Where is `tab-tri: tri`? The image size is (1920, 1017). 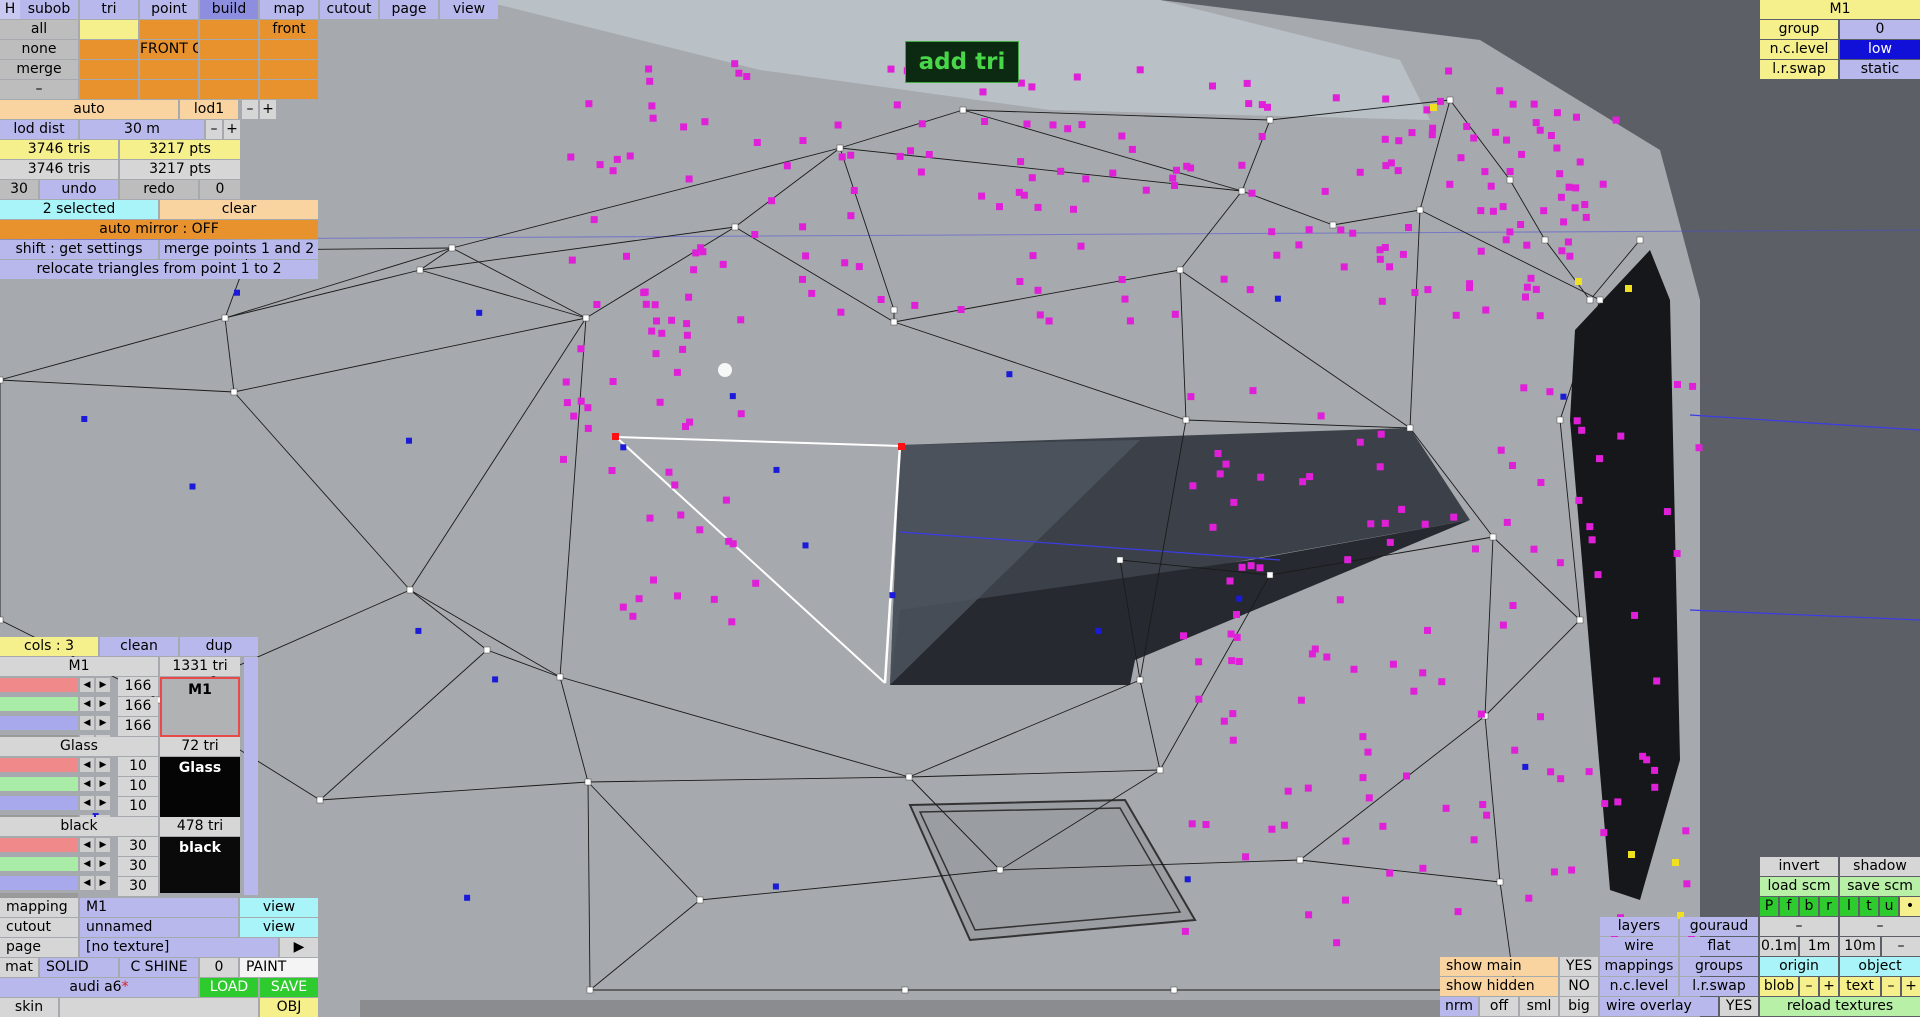 tab-tri: tri is located at coordinates (109, 9).